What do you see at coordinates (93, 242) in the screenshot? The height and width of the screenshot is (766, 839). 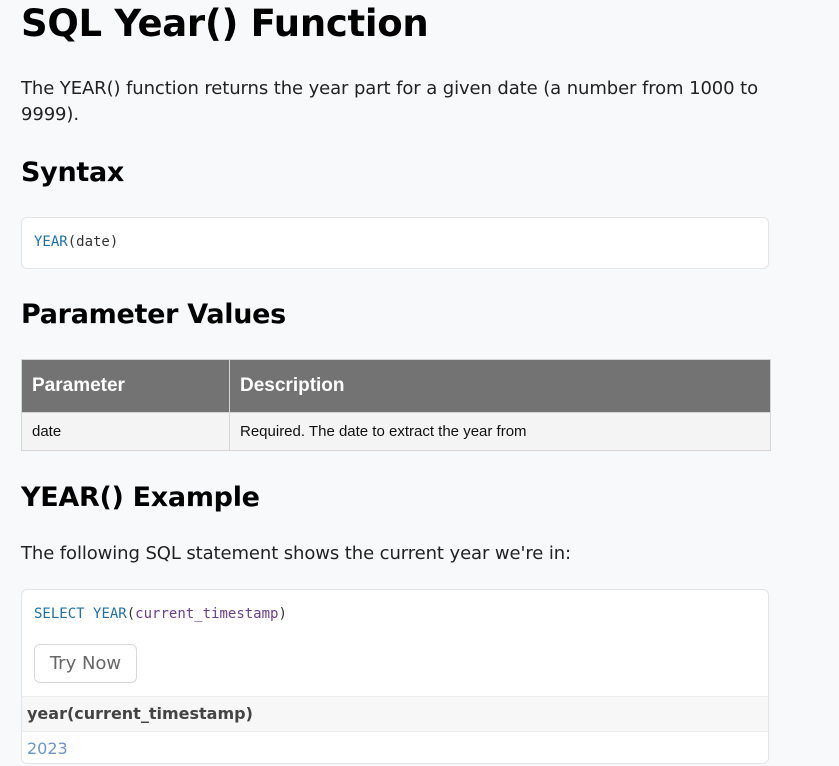 I see `syntax-arguments: (date)` at bounding box center [93, 242].